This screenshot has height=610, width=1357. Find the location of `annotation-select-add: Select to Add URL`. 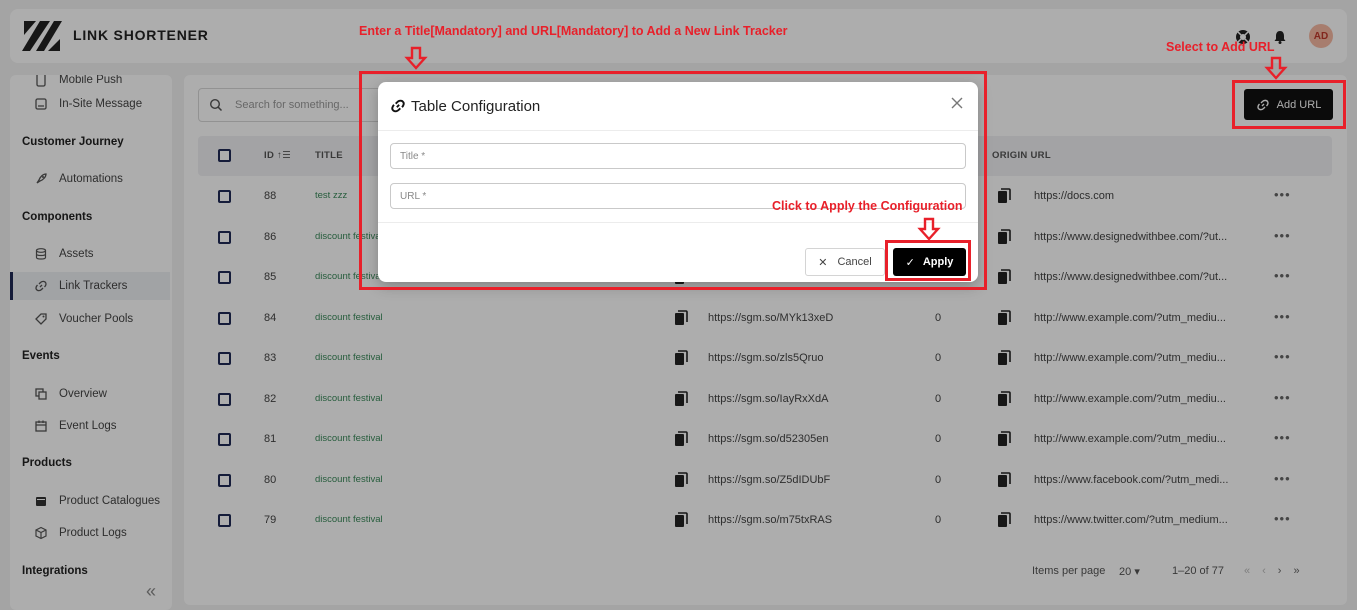

annotation-select-add: Select to Add URL is located at coordinates (1220, 47).